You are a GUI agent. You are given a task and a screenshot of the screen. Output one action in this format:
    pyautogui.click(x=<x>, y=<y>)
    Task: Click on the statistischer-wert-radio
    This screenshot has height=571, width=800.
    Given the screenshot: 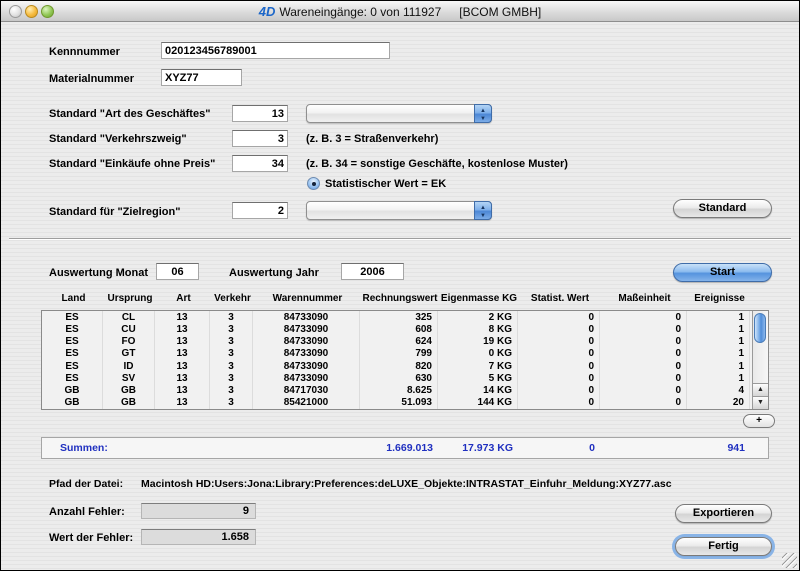 What is the action you would take?
    pyautogui.click(x=313, y=183)
    